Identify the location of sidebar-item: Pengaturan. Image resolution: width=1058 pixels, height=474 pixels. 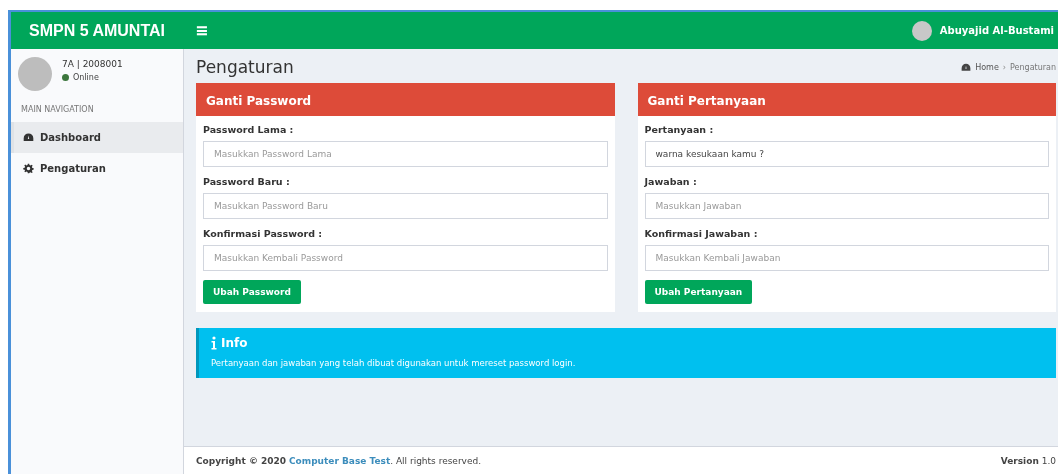
(97, 168).